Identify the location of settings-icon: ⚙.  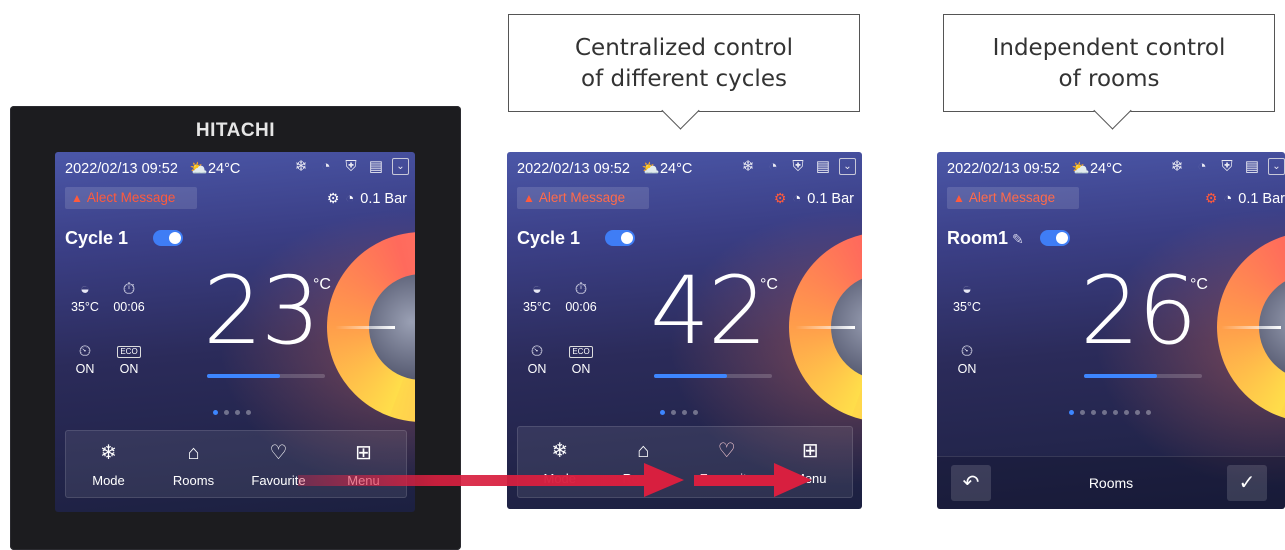
(780, 198).